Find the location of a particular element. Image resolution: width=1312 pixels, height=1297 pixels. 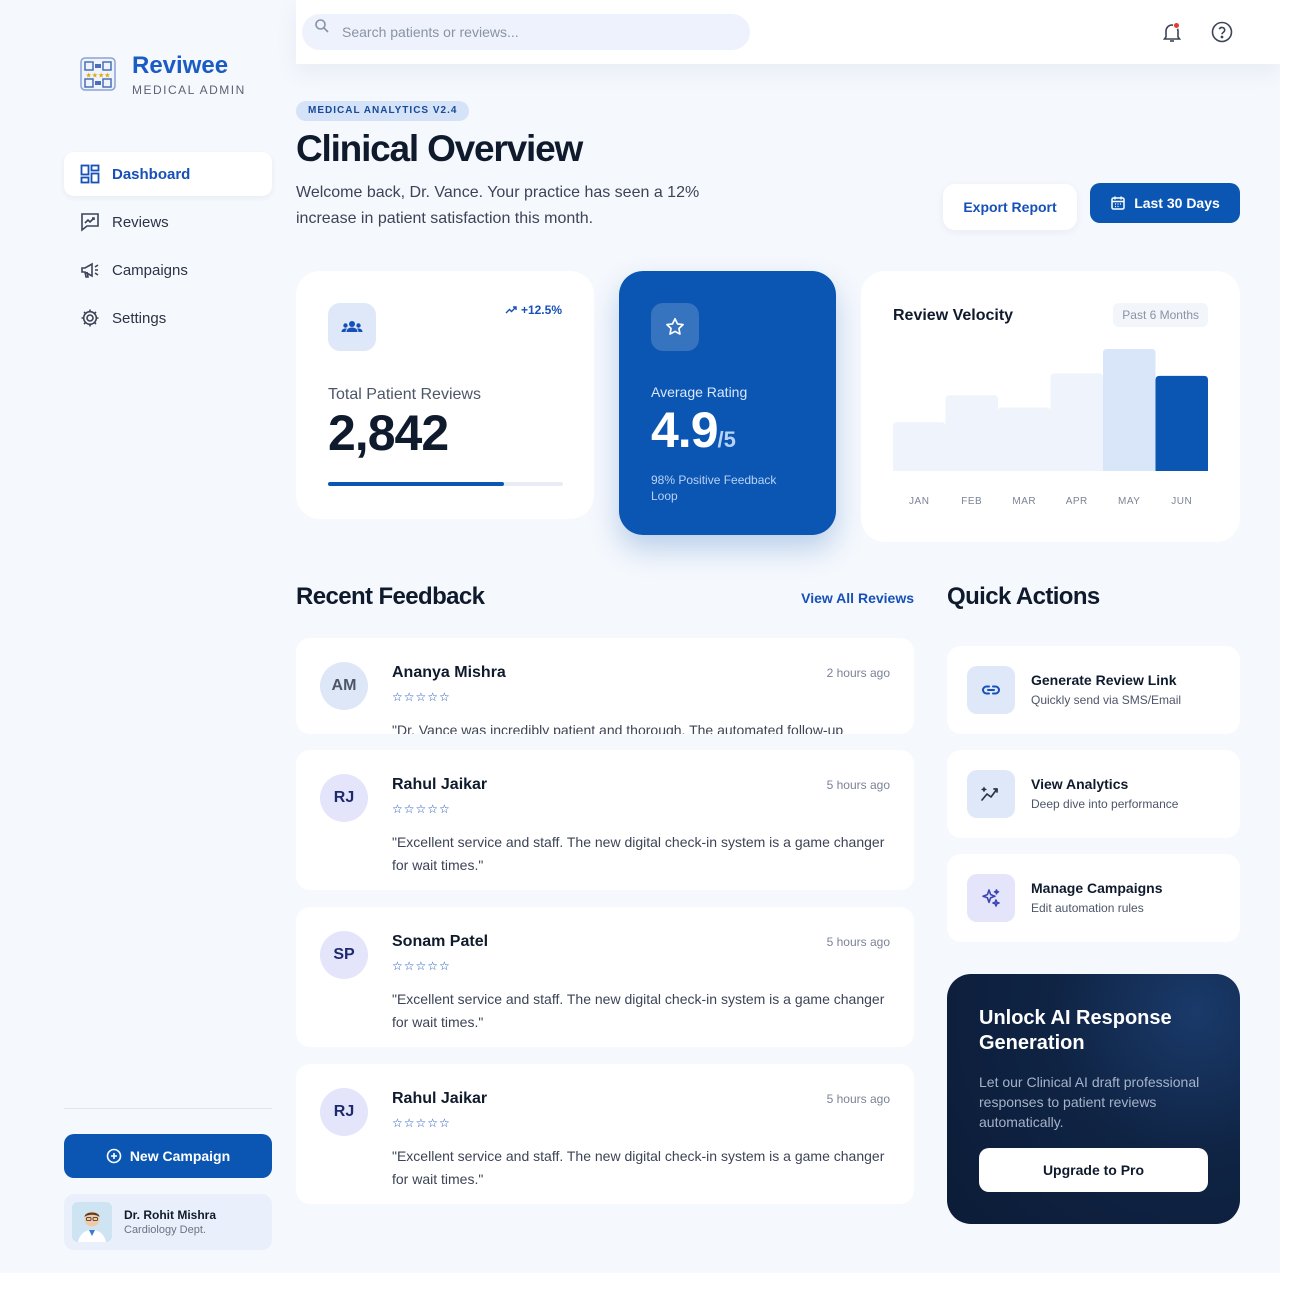

bar-mar is located at coordinates (1024, 439).